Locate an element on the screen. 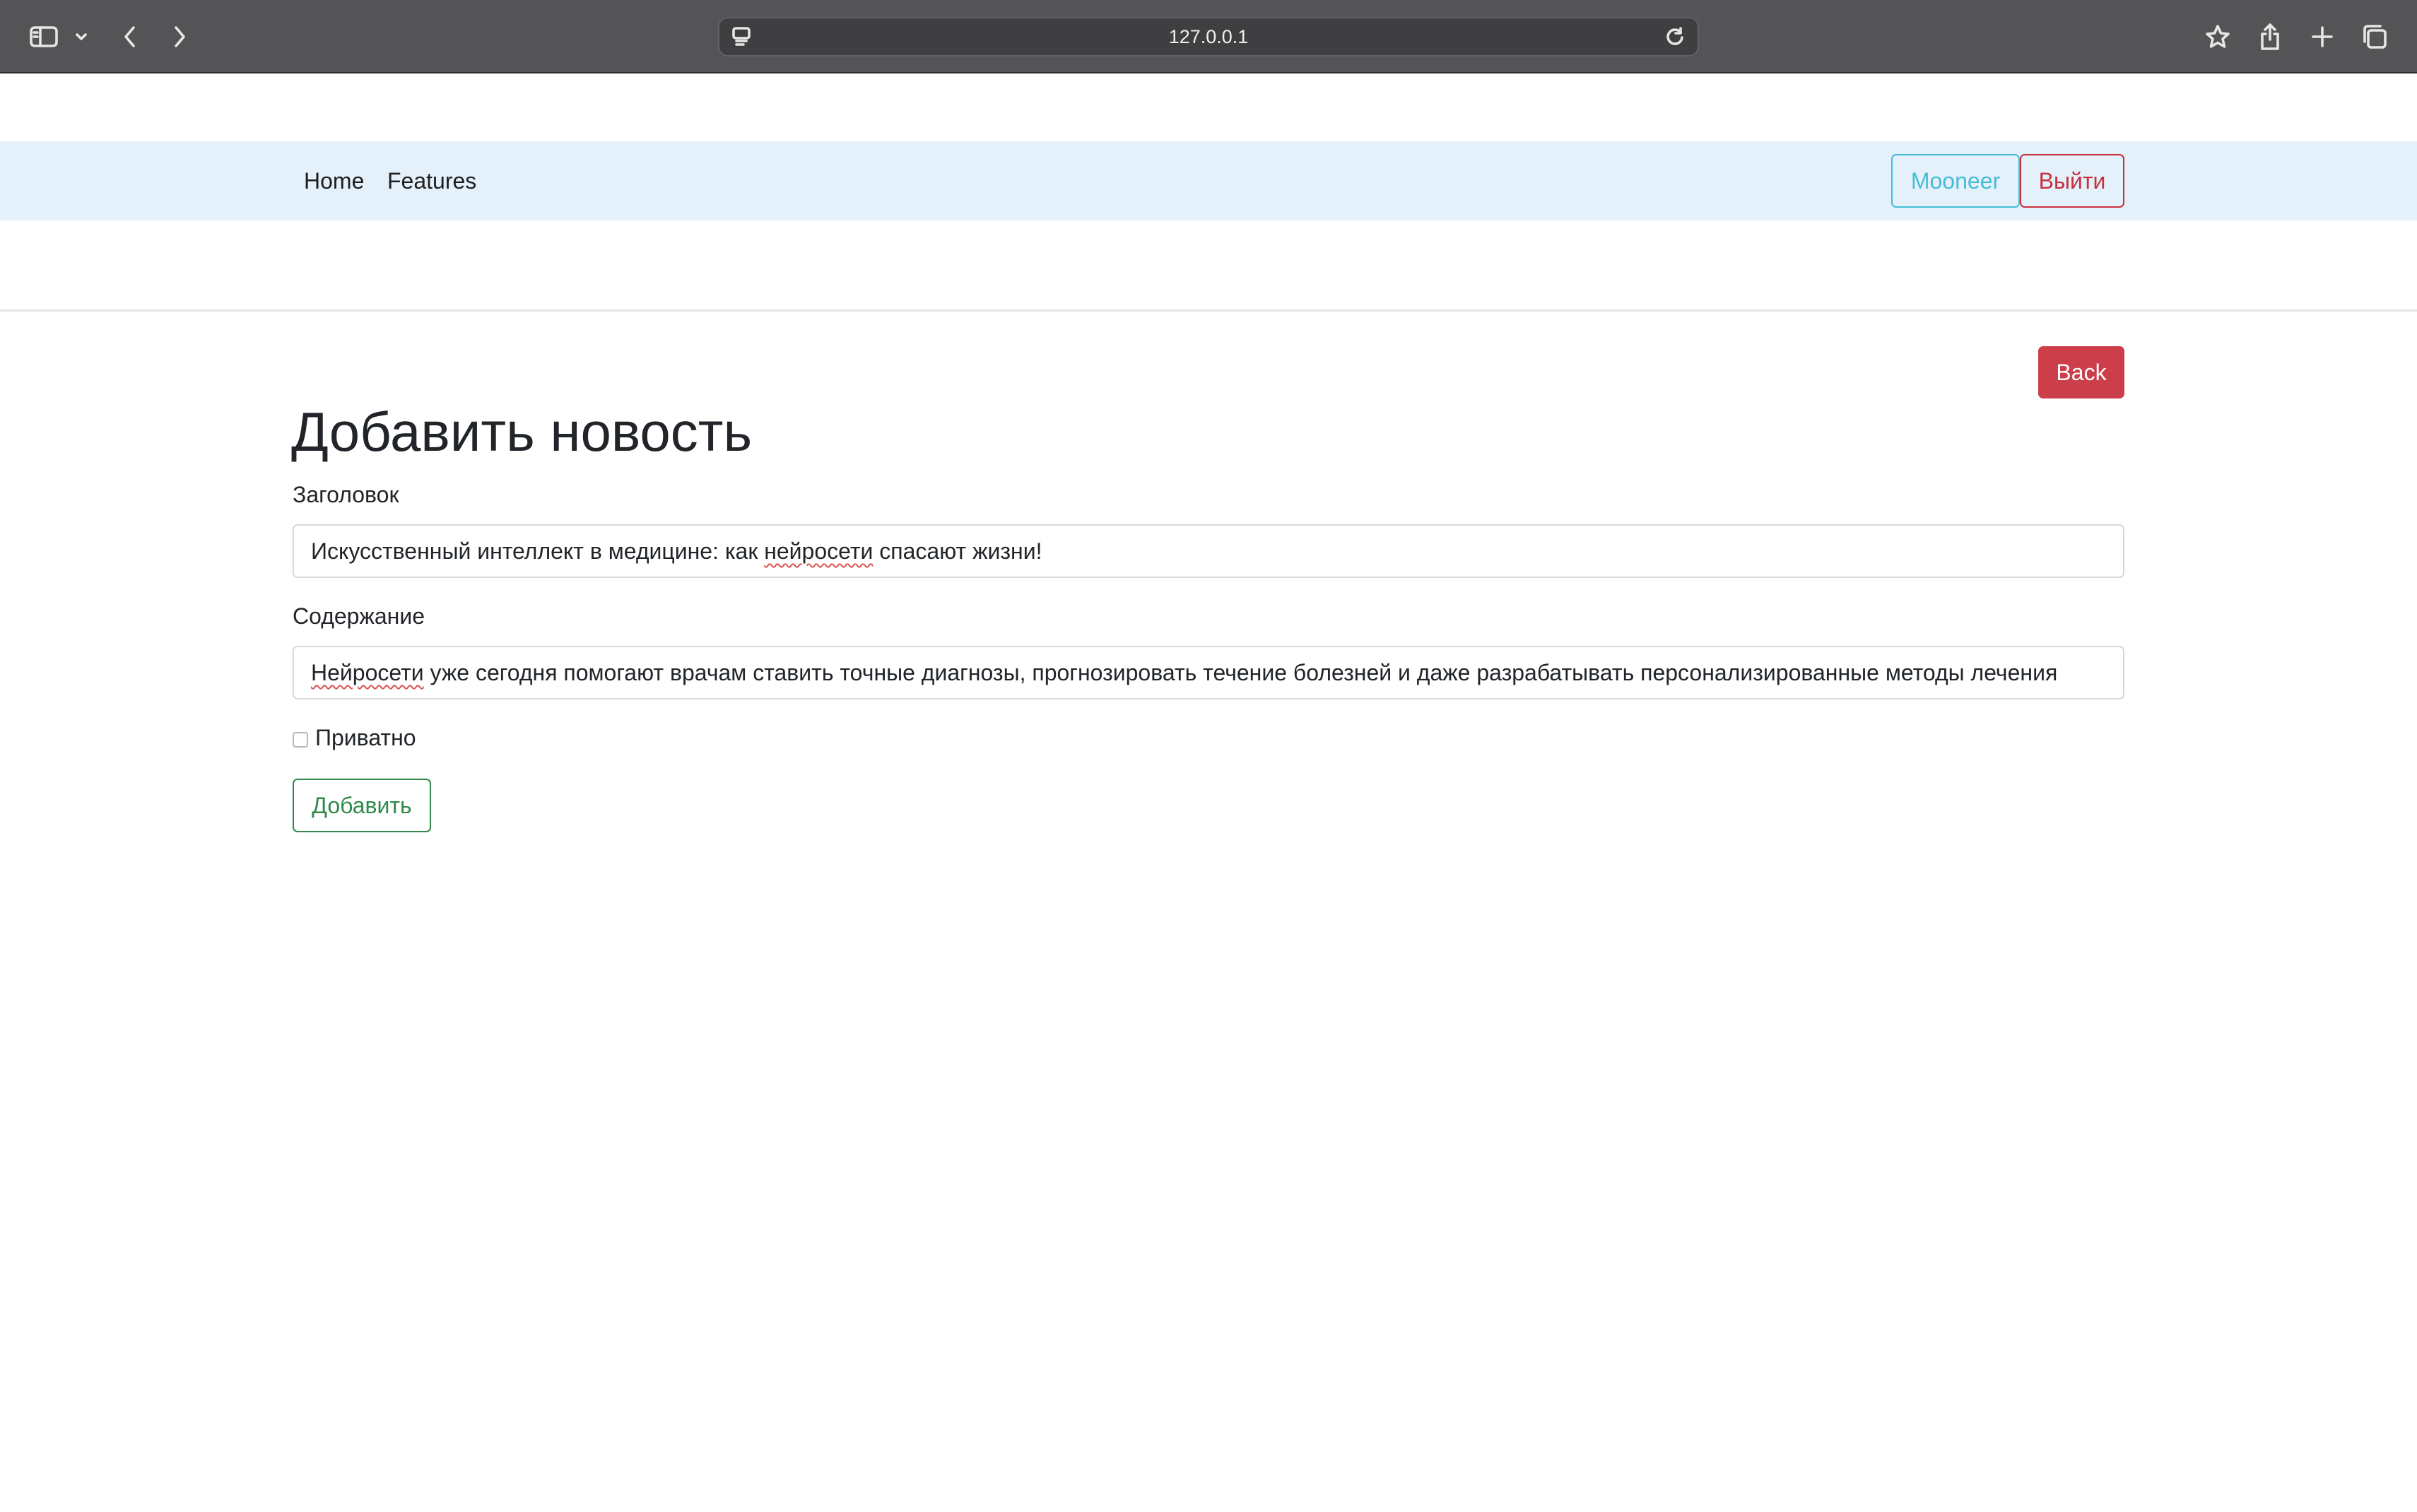 This screenshot has height=1512, width=2417. star-icon is located at coordinates (2218, 36).